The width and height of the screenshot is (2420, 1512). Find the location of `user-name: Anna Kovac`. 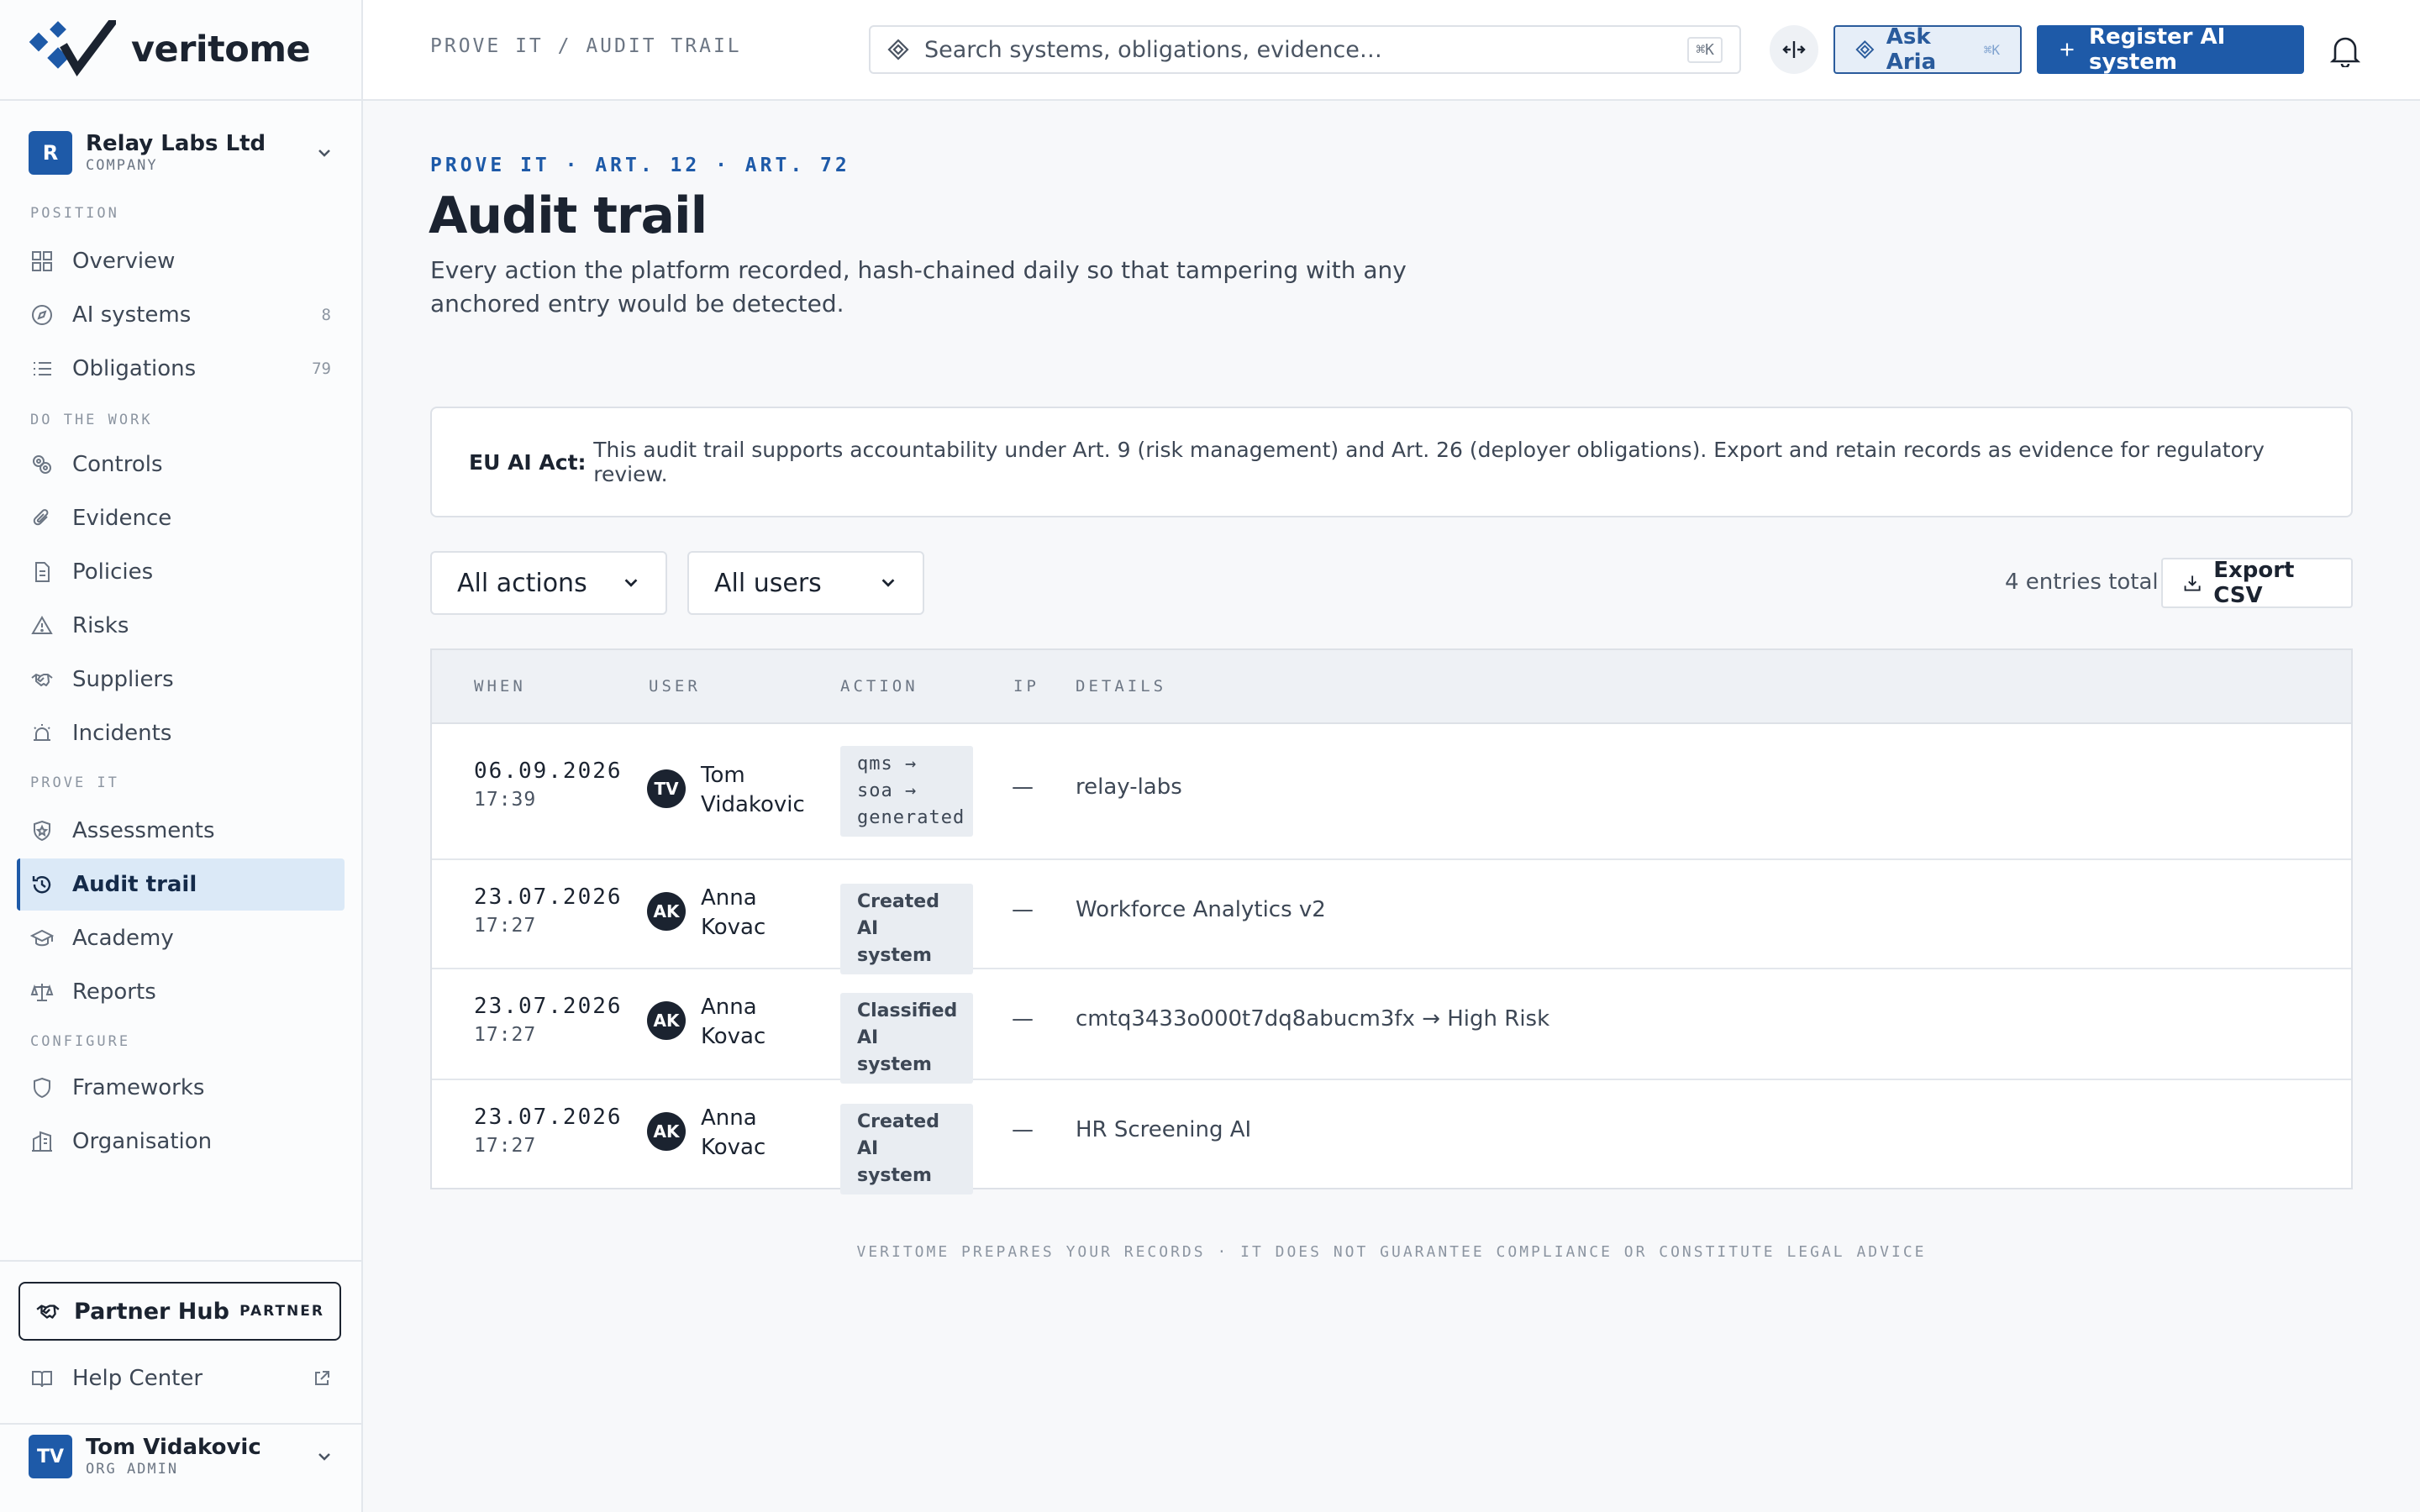

user-name: Anna Kovac is located at coordinates (764, 1133).